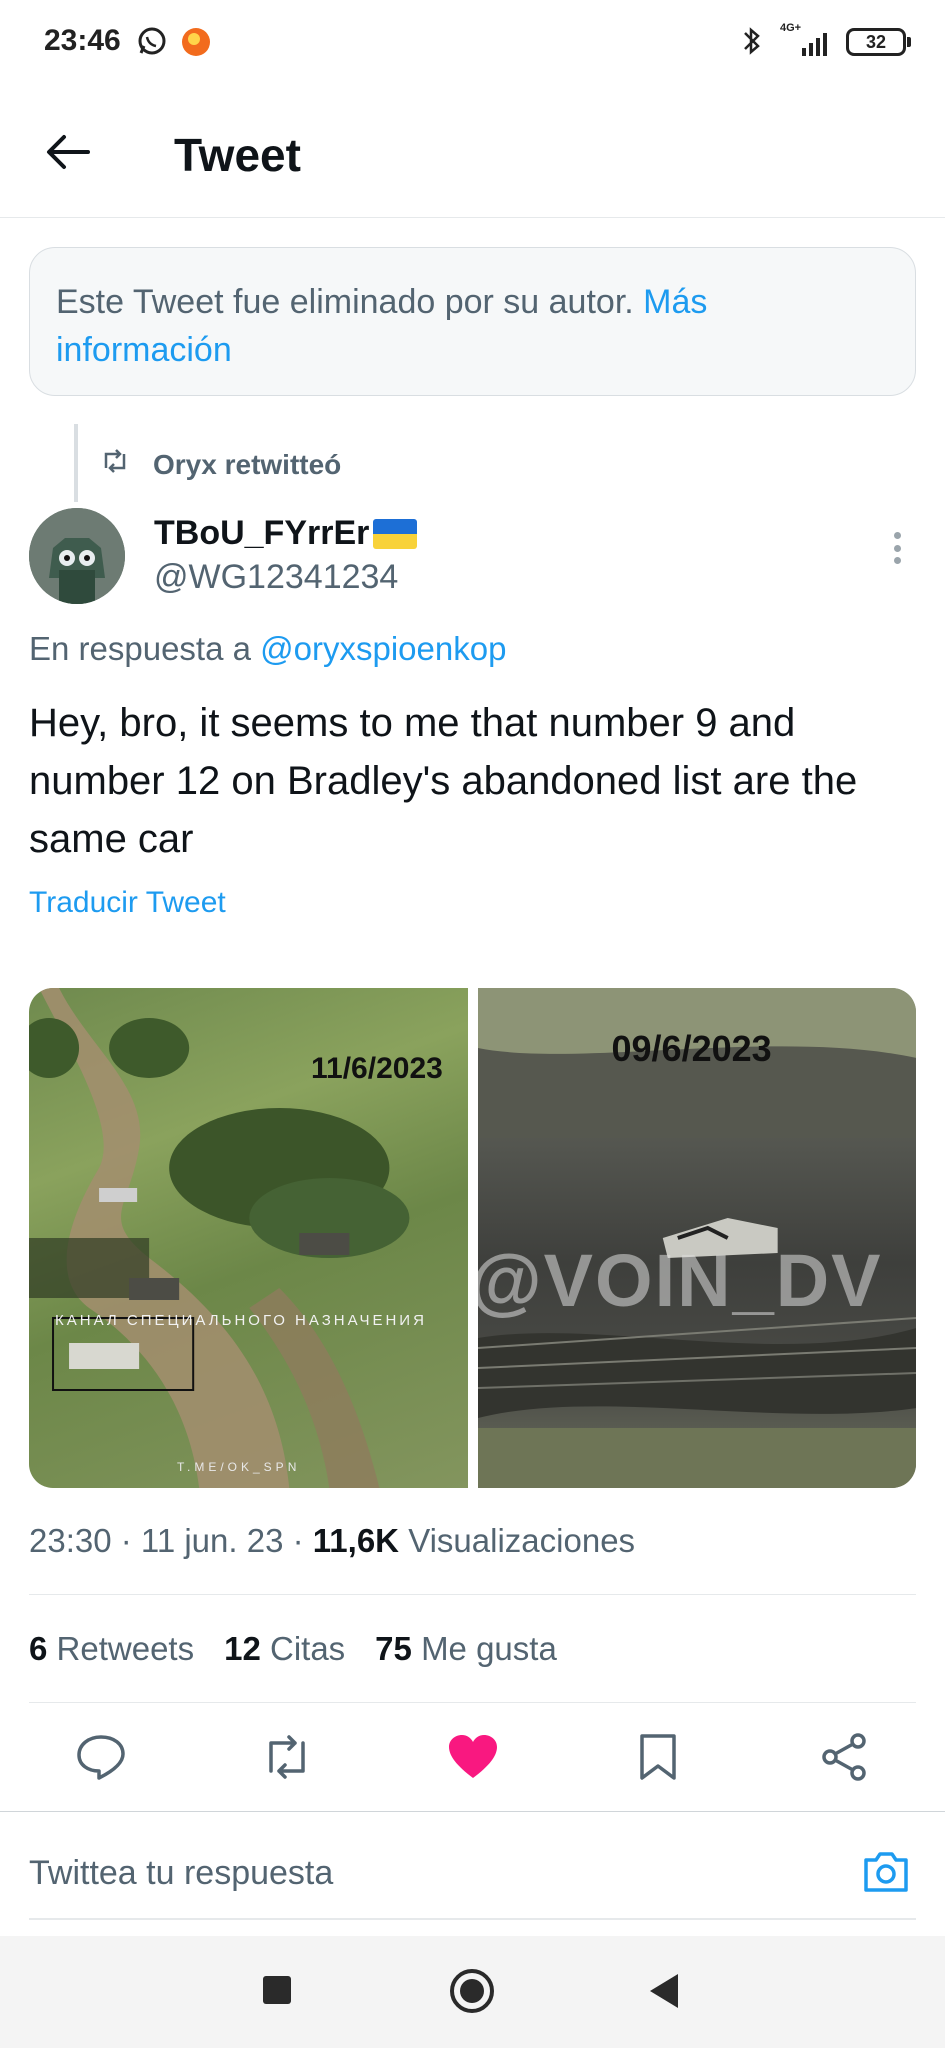  I want to click on notice-text: Este Tweet fue eliminado por su autor., so click(345, 302).